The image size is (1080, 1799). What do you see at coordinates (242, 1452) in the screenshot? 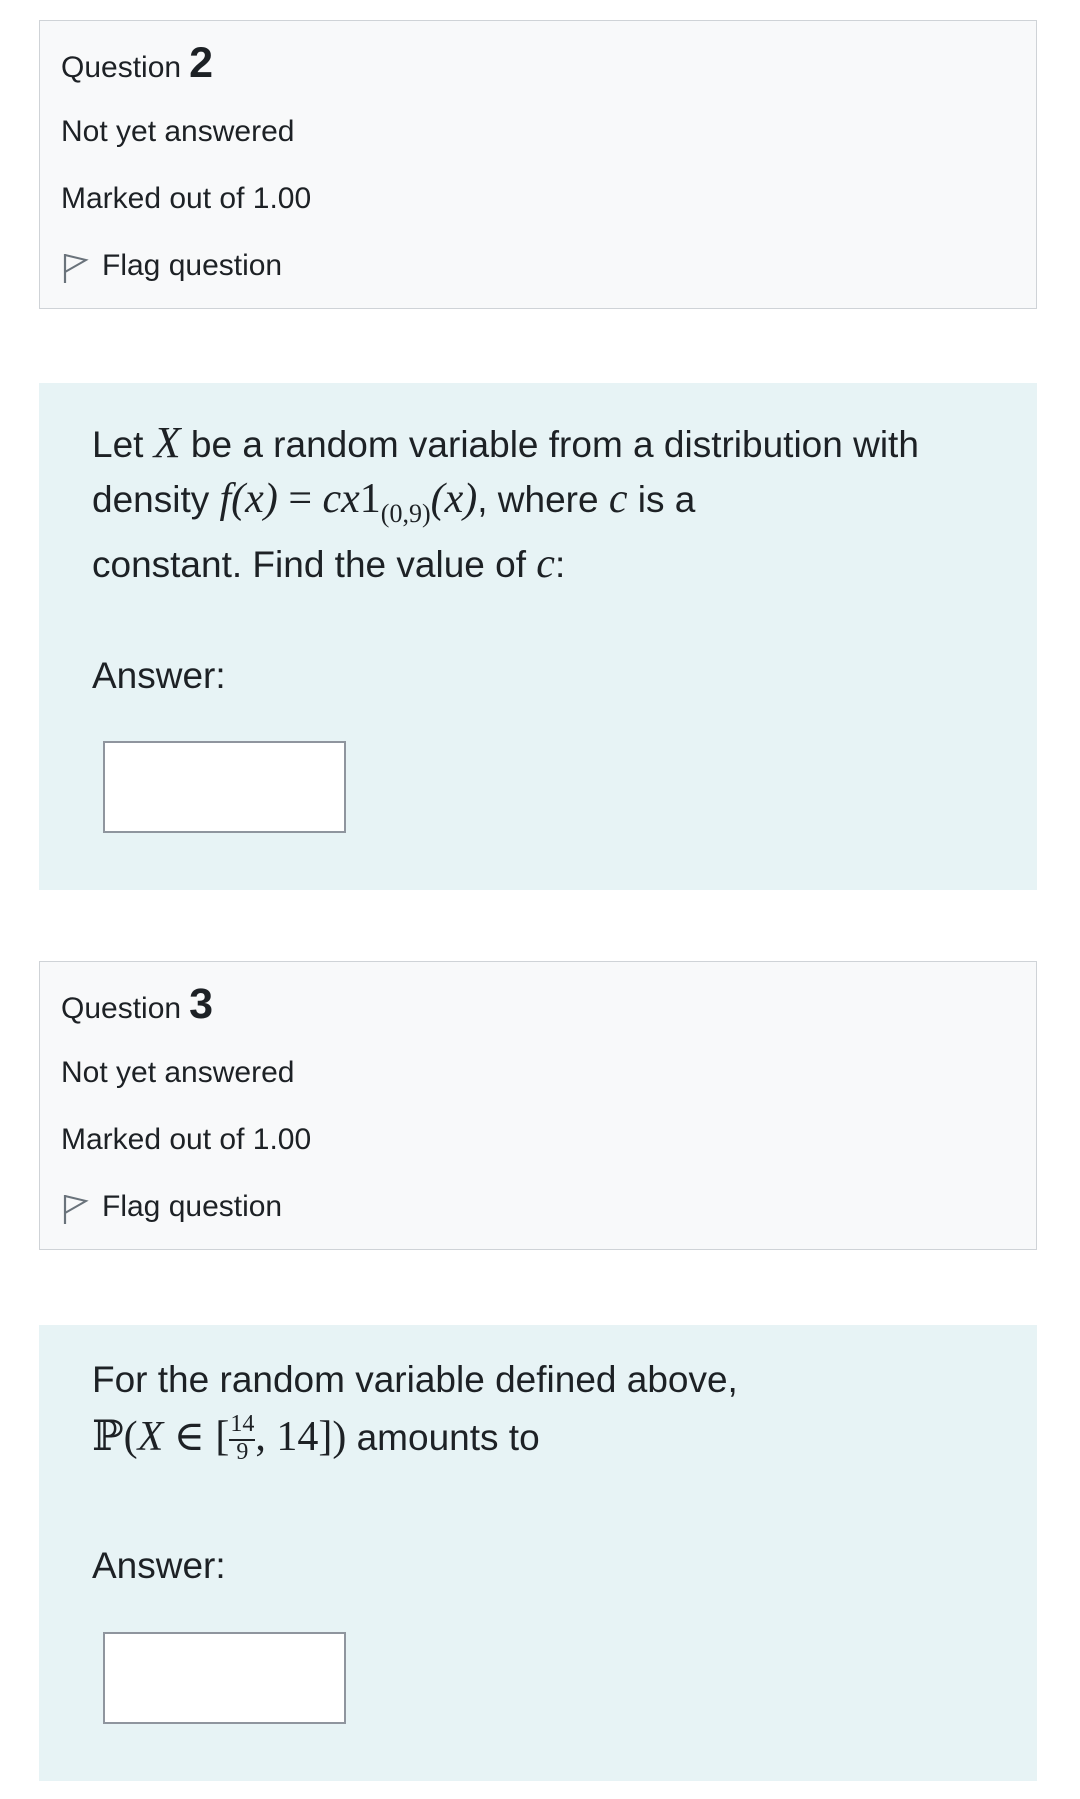
I see `fraction-denominator: 9` at bounding box center [242, 1452].